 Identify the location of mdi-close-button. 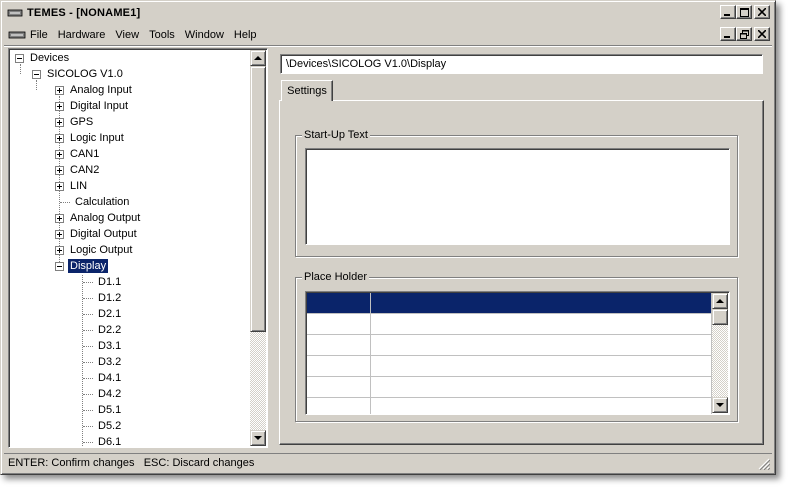
(762, 34).